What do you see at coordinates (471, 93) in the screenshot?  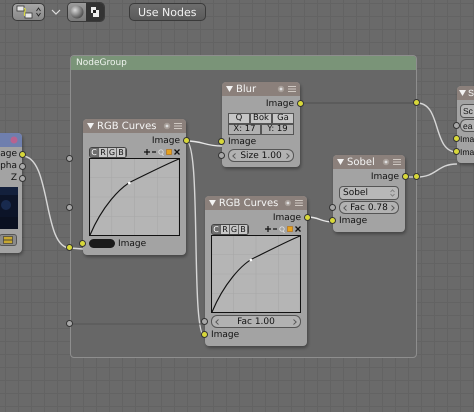 I see `node-title: S` at bounding box center [471, 93].